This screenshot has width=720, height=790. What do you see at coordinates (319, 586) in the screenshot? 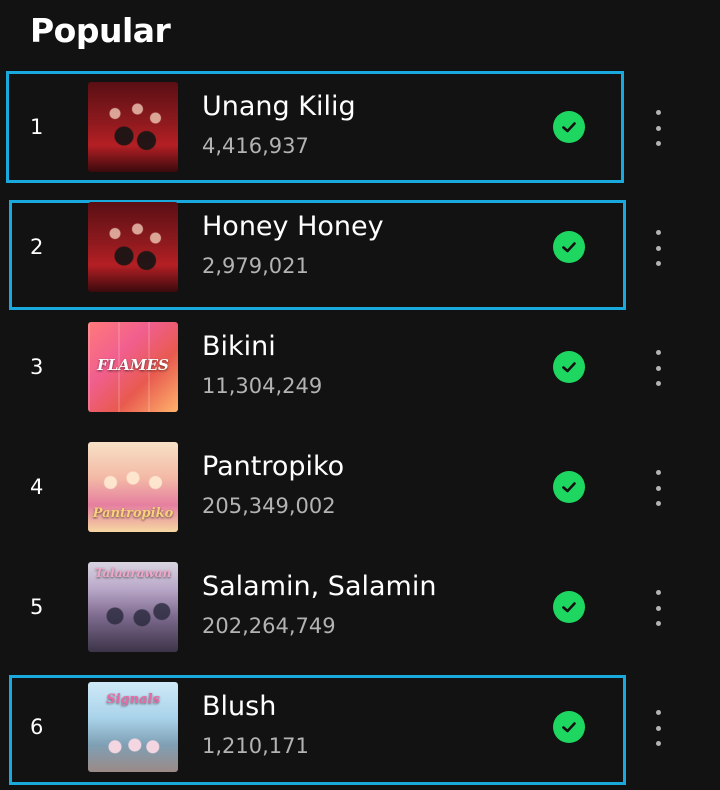
I see `track-title: Salamin, Salamin` at bounding box center [319, 586].